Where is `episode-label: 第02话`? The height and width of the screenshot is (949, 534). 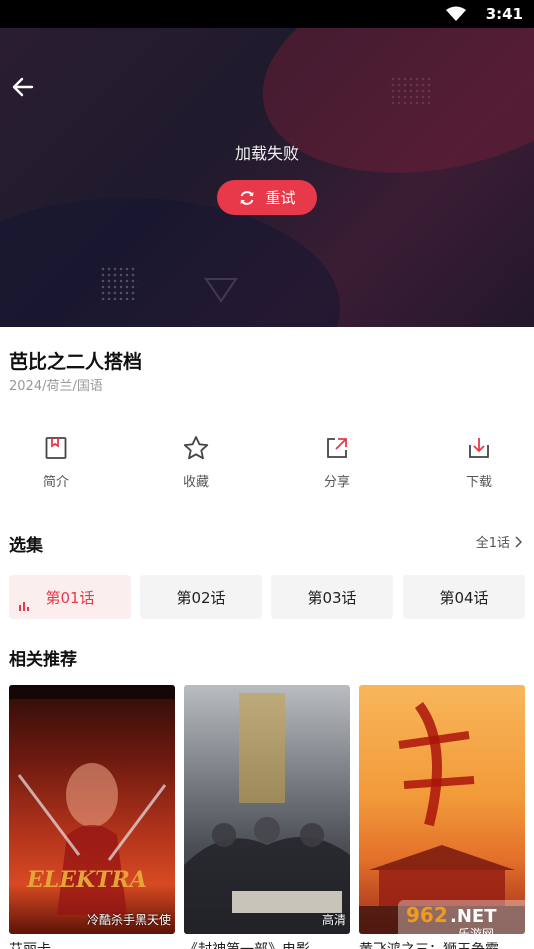 episode-label: 第02话 is located at coordinates (201, 597).